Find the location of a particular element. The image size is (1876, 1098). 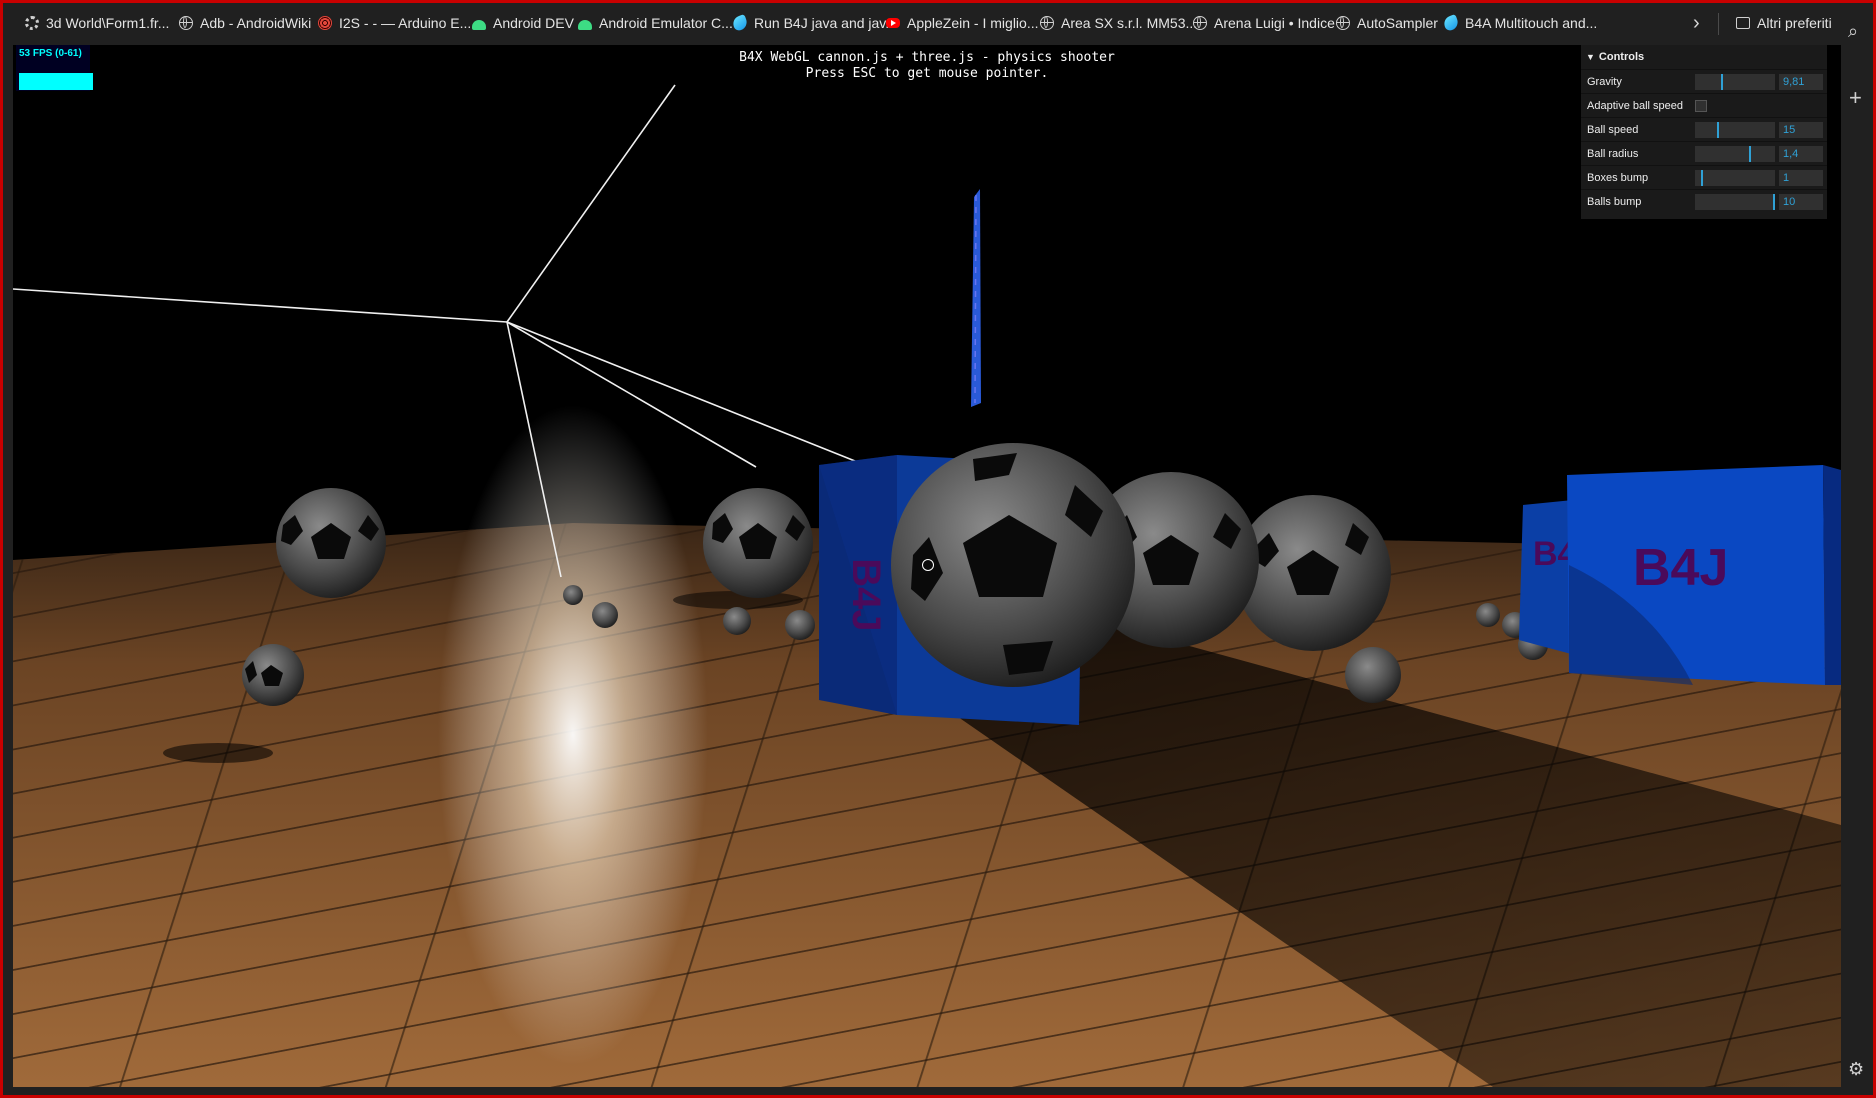

bookmark-autosampler: AutoSampler is located at coordinates (1387, 23).